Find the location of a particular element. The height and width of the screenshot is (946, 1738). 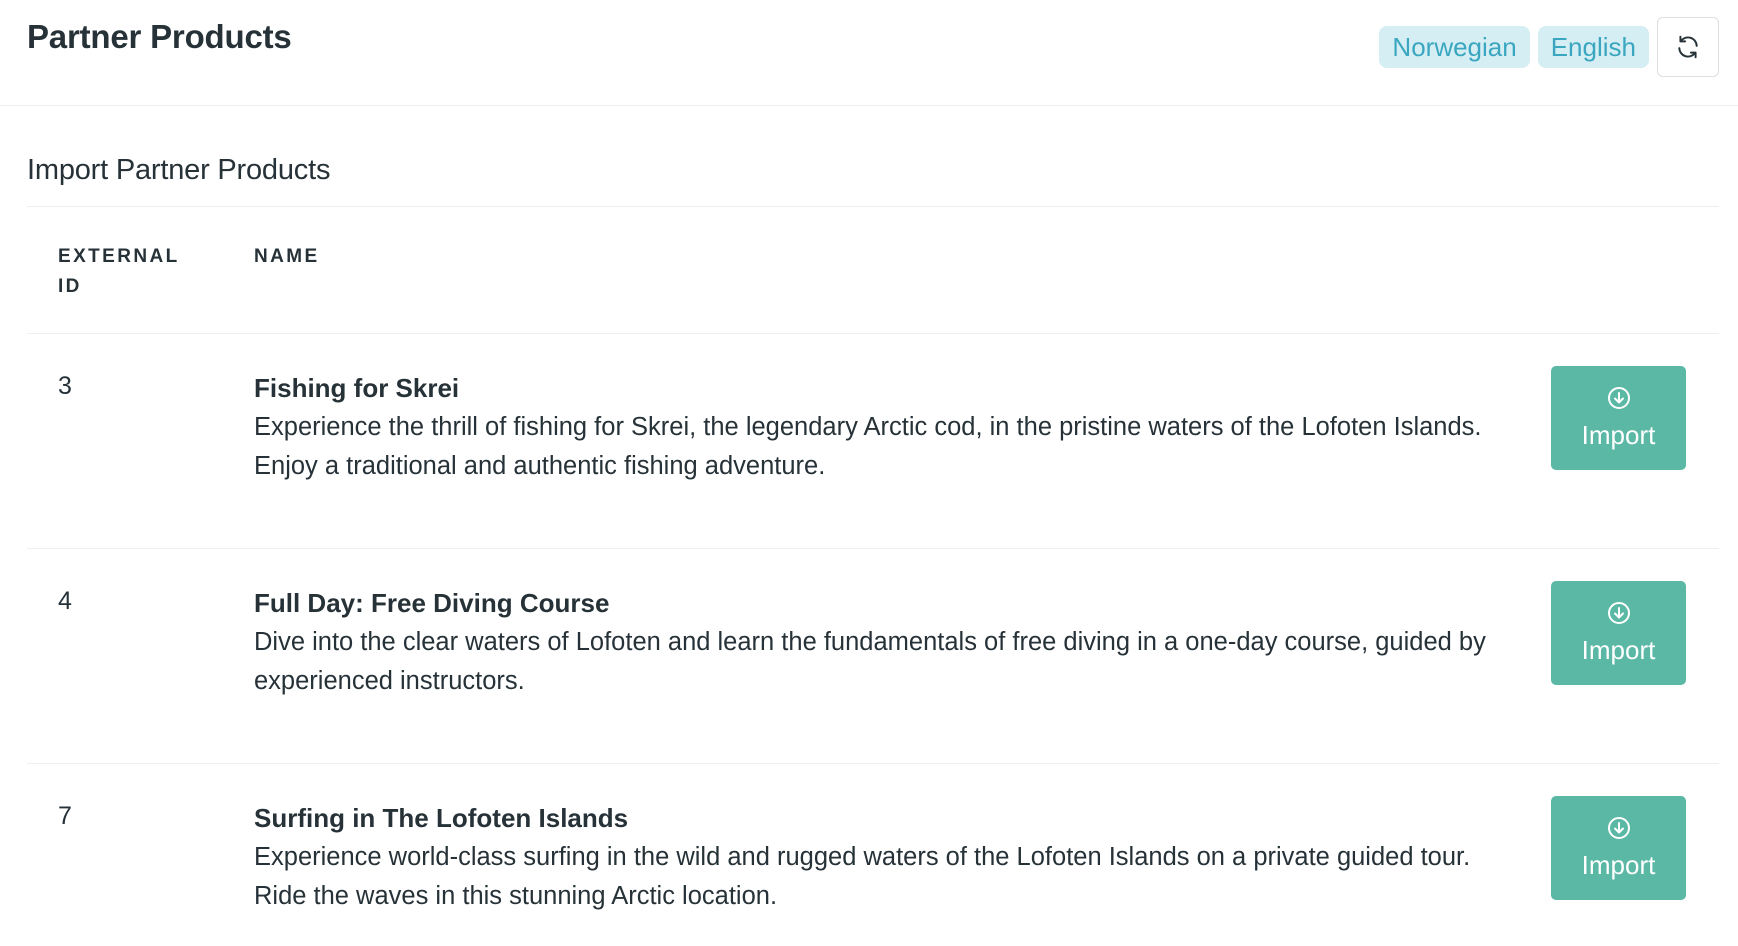

external-id-cell: 7 is located at coordinates (65, 816).